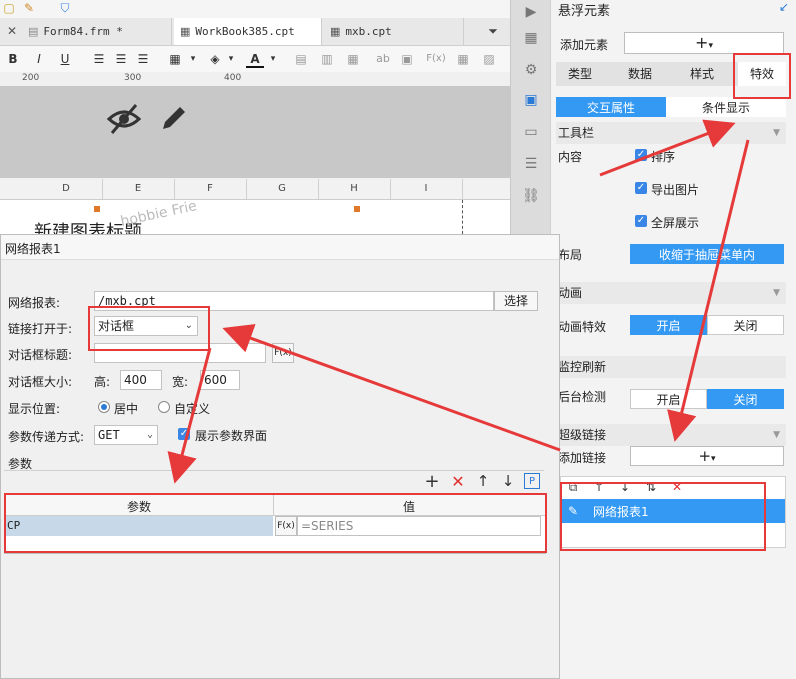 This screenshot has width=796, height=679. What do you see at coordinates (667, 148) in the screenshot?
I see `arrow-to-effects-tab` at bounding box center [667, 148].